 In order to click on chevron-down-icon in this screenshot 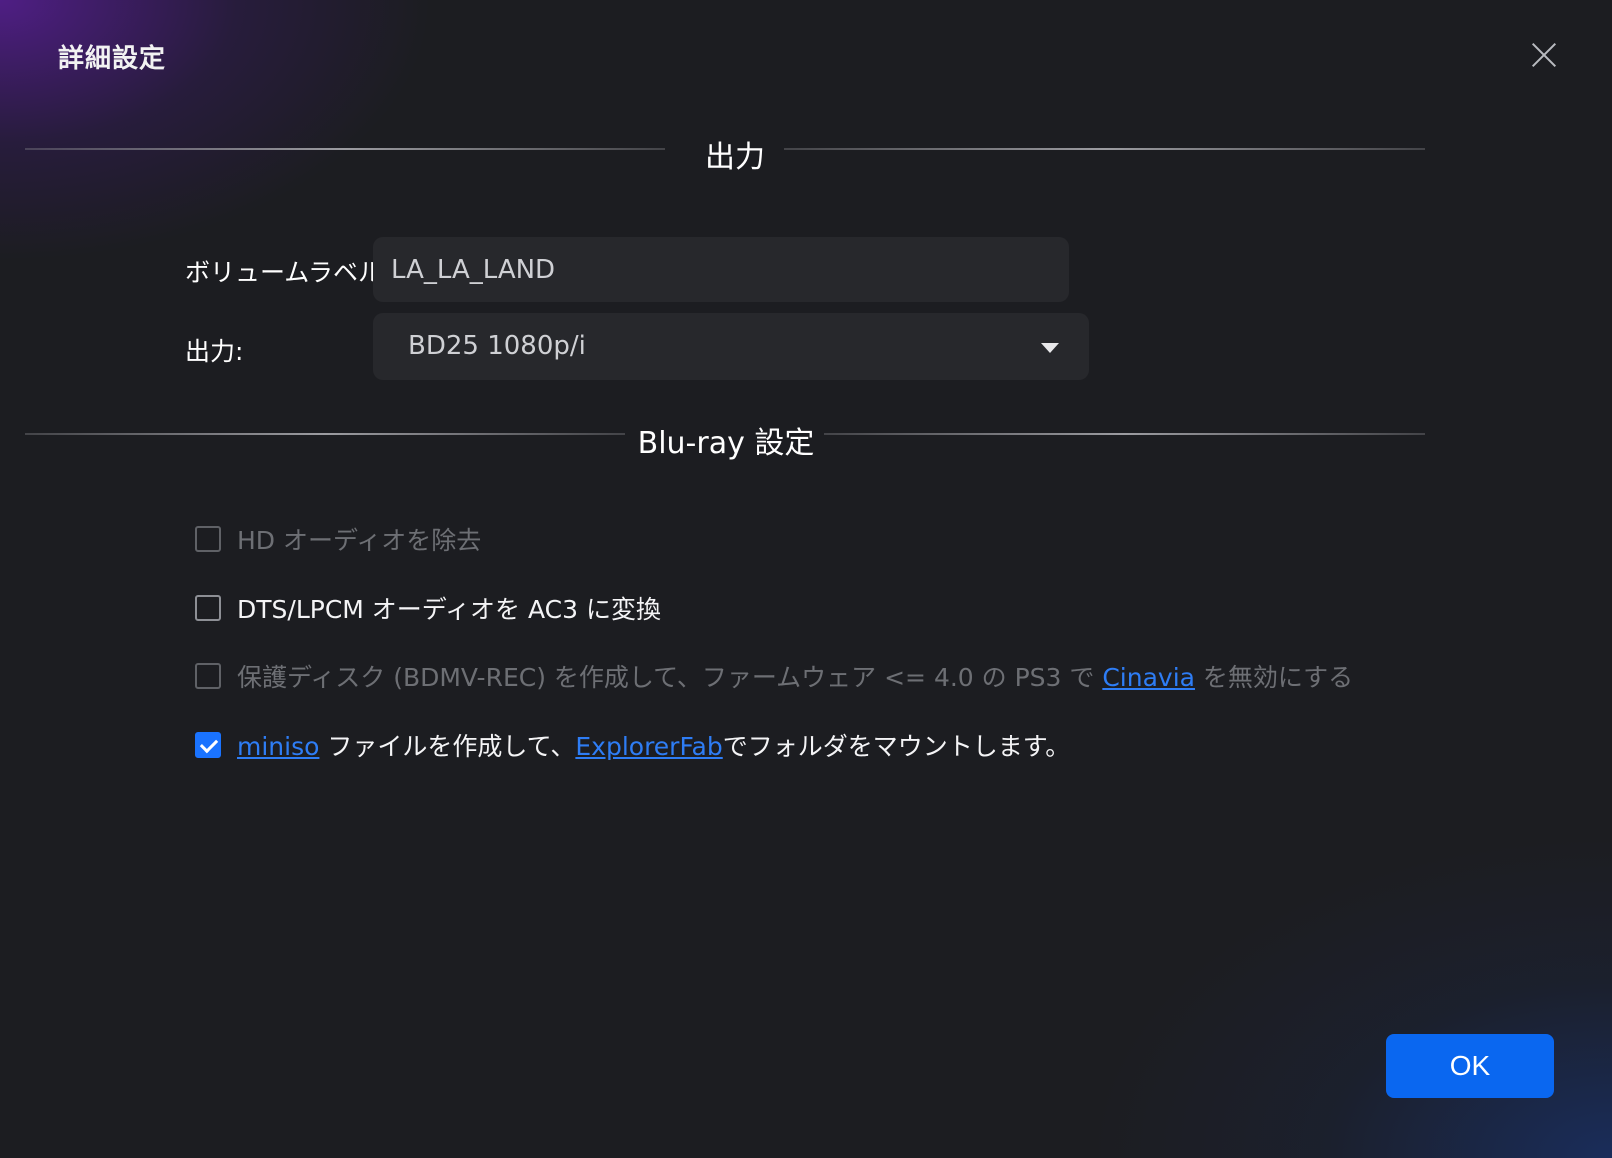, I will do `click(1050, 348)`.